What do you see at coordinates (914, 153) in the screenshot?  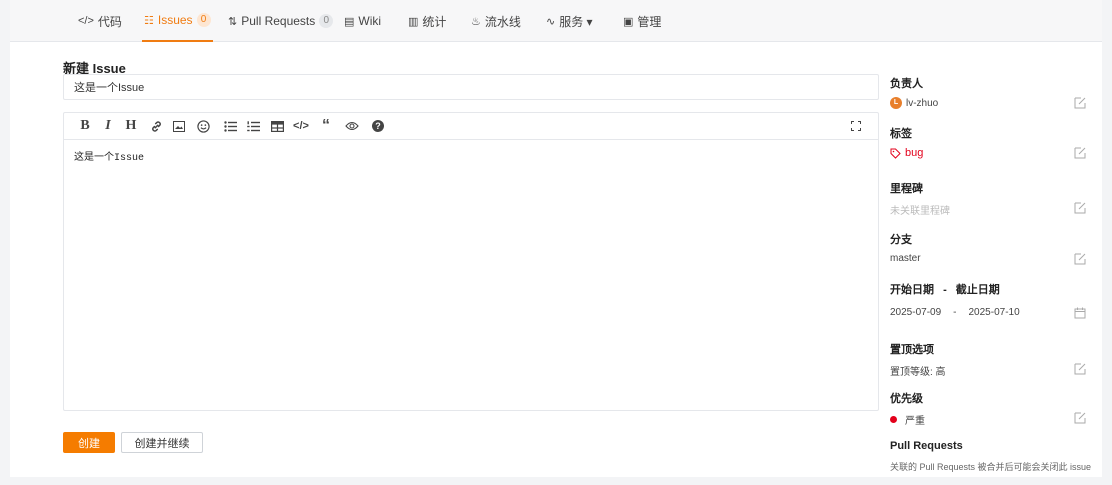 I see `label-name: bug` at bounding box center [914, 153].